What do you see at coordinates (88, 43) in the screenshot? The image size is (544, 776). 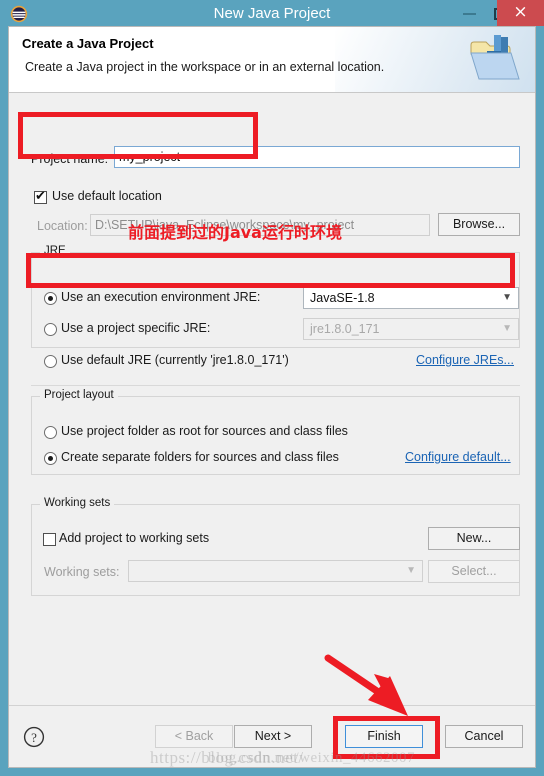 I see `page-title: Create a Java Project` at bounding box center [88, 43].